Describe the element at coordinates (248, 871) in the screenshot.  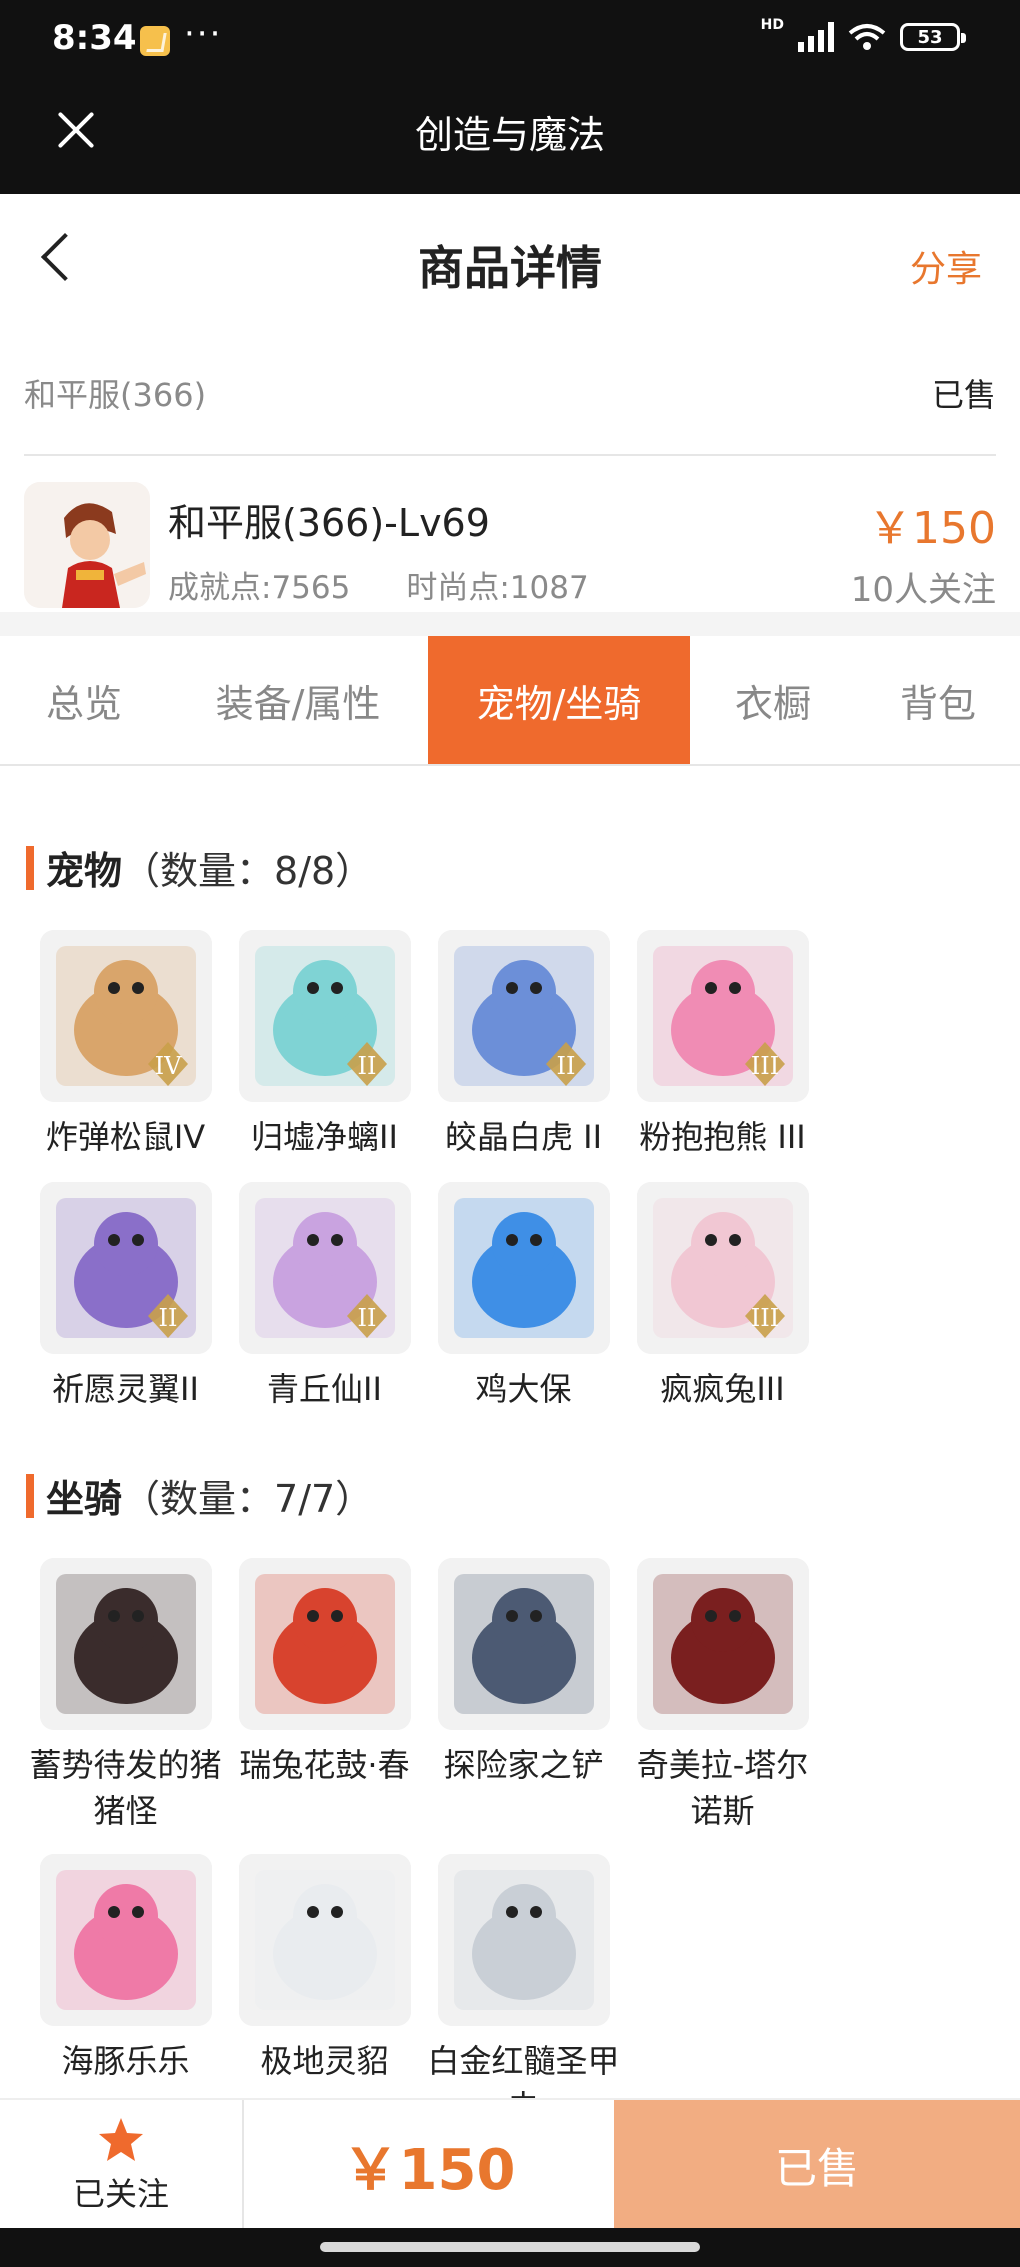
I see `section-count: （数量：8/8）` at that location.